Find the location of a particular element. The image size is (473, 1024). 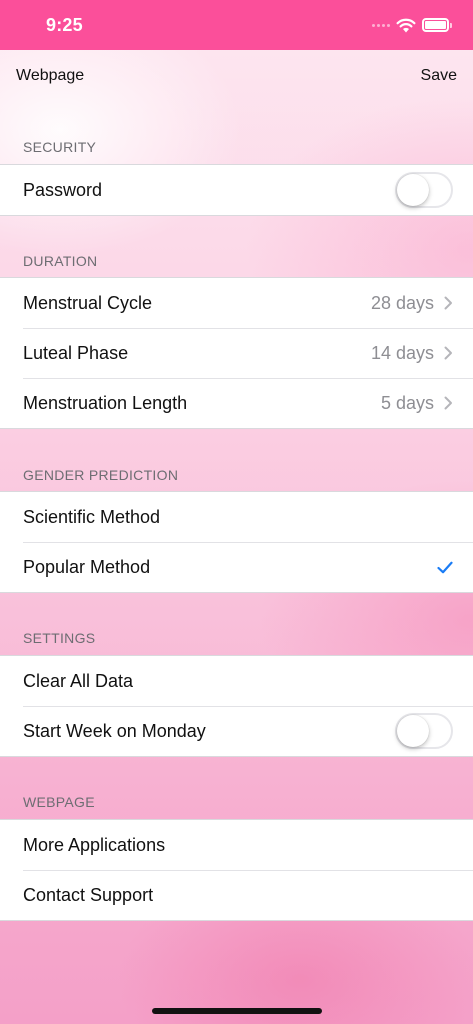

scientific-method-label: Scientific Method is located at coordinates (92, 516).